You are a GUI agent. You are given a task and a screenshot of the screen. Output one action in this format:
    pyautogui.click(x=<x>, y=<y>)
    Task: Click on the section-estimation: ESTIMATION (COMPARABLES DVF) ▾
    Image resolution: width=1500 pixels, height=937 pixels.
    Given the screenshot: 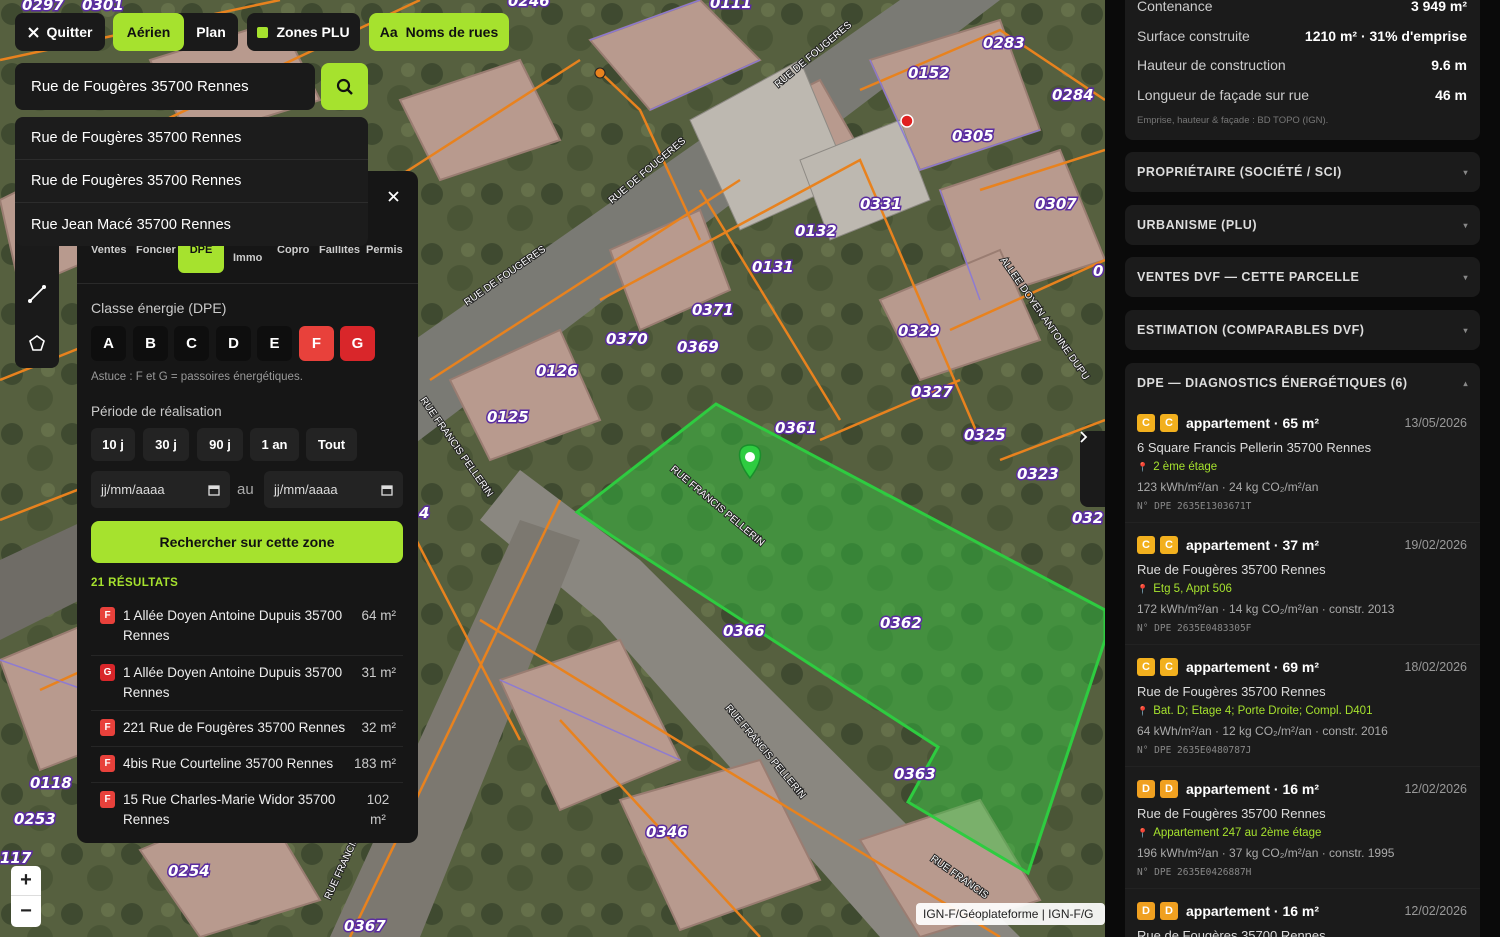 What is the action you would take?
    pyautogui.click(x=1302, y=330)
    